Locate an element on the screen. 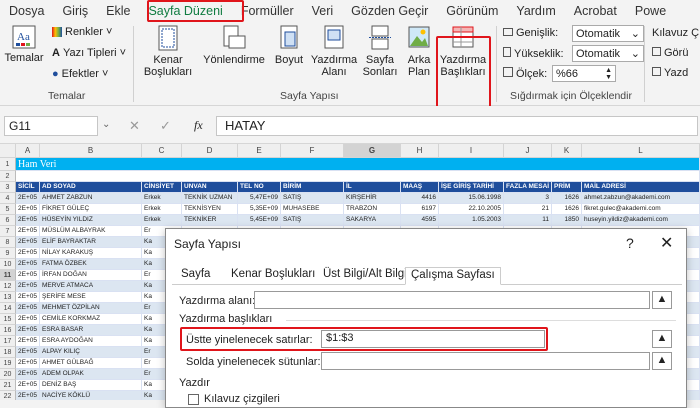  table-cell: AHMET ZABZUN is located at coordinates (91, 198).